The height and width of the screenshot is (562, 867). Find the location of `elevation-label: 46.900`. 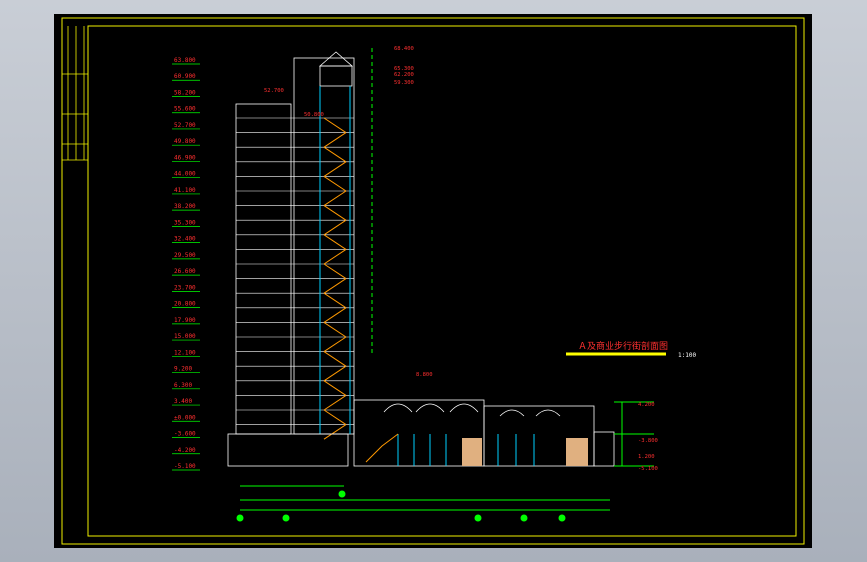

elevation-label: 46.900 is located at coordinates (185, 157).